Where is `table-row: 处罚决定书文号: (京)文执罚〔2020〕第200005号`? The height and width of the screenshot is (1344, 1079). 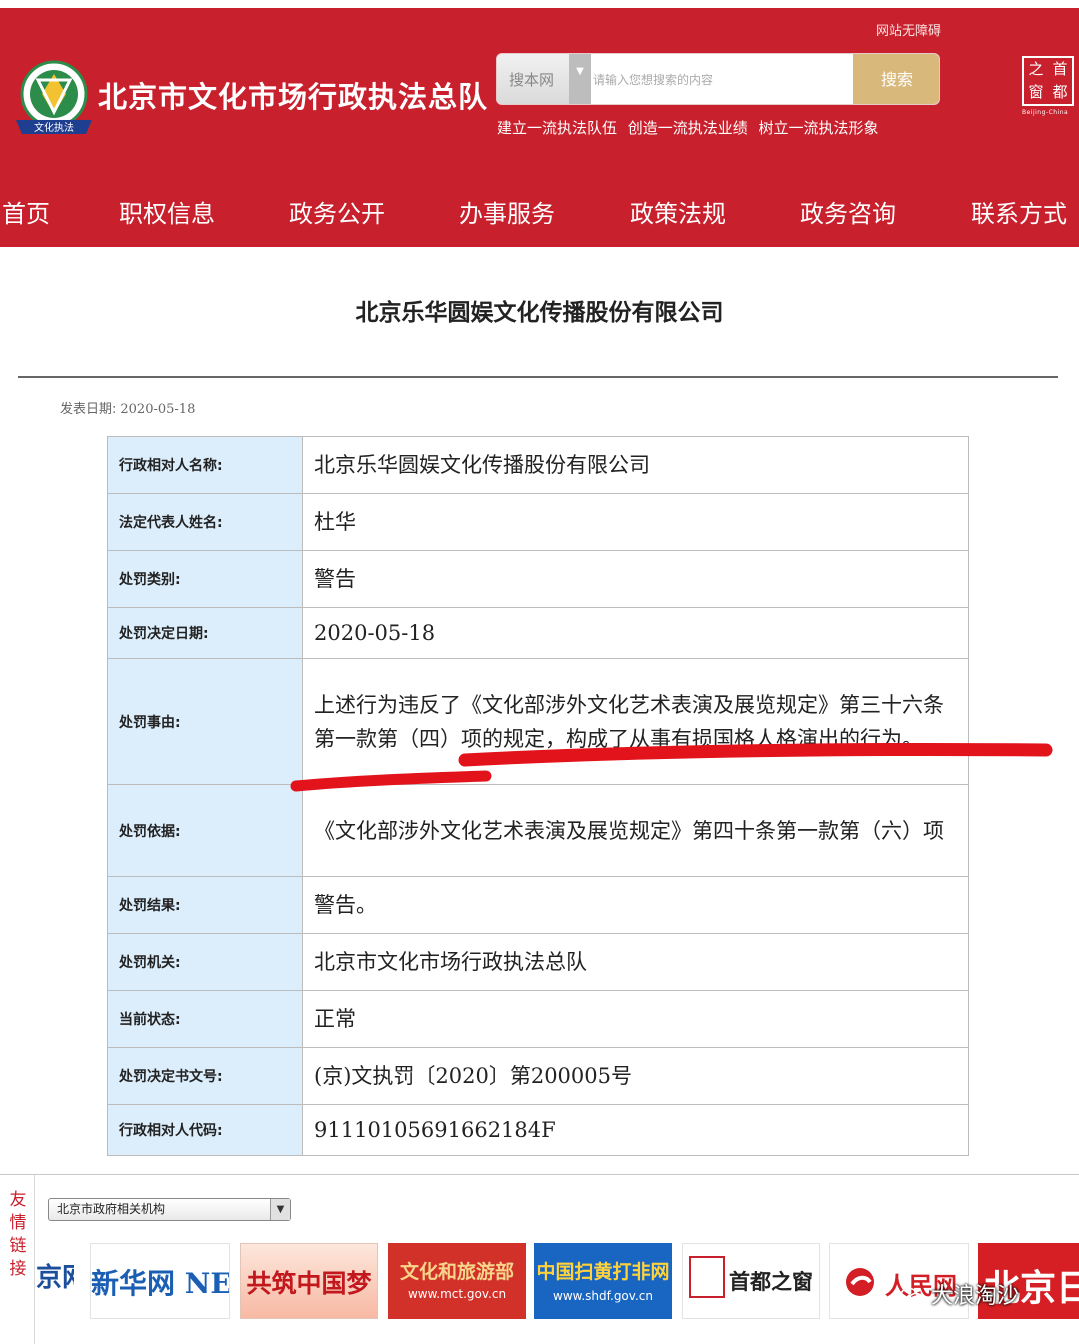 table-row: 处罚决定书文号: (京)文执罚〔2020〕第200005号 is located at coordinates (538, 1076).